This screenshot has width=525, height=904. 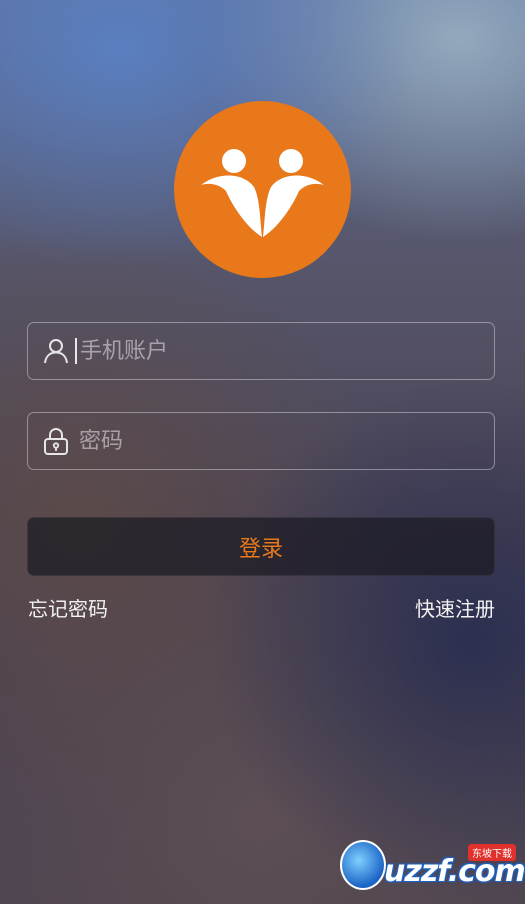 I want to click on watermark-badge-icon, so click(x=363, y=865).